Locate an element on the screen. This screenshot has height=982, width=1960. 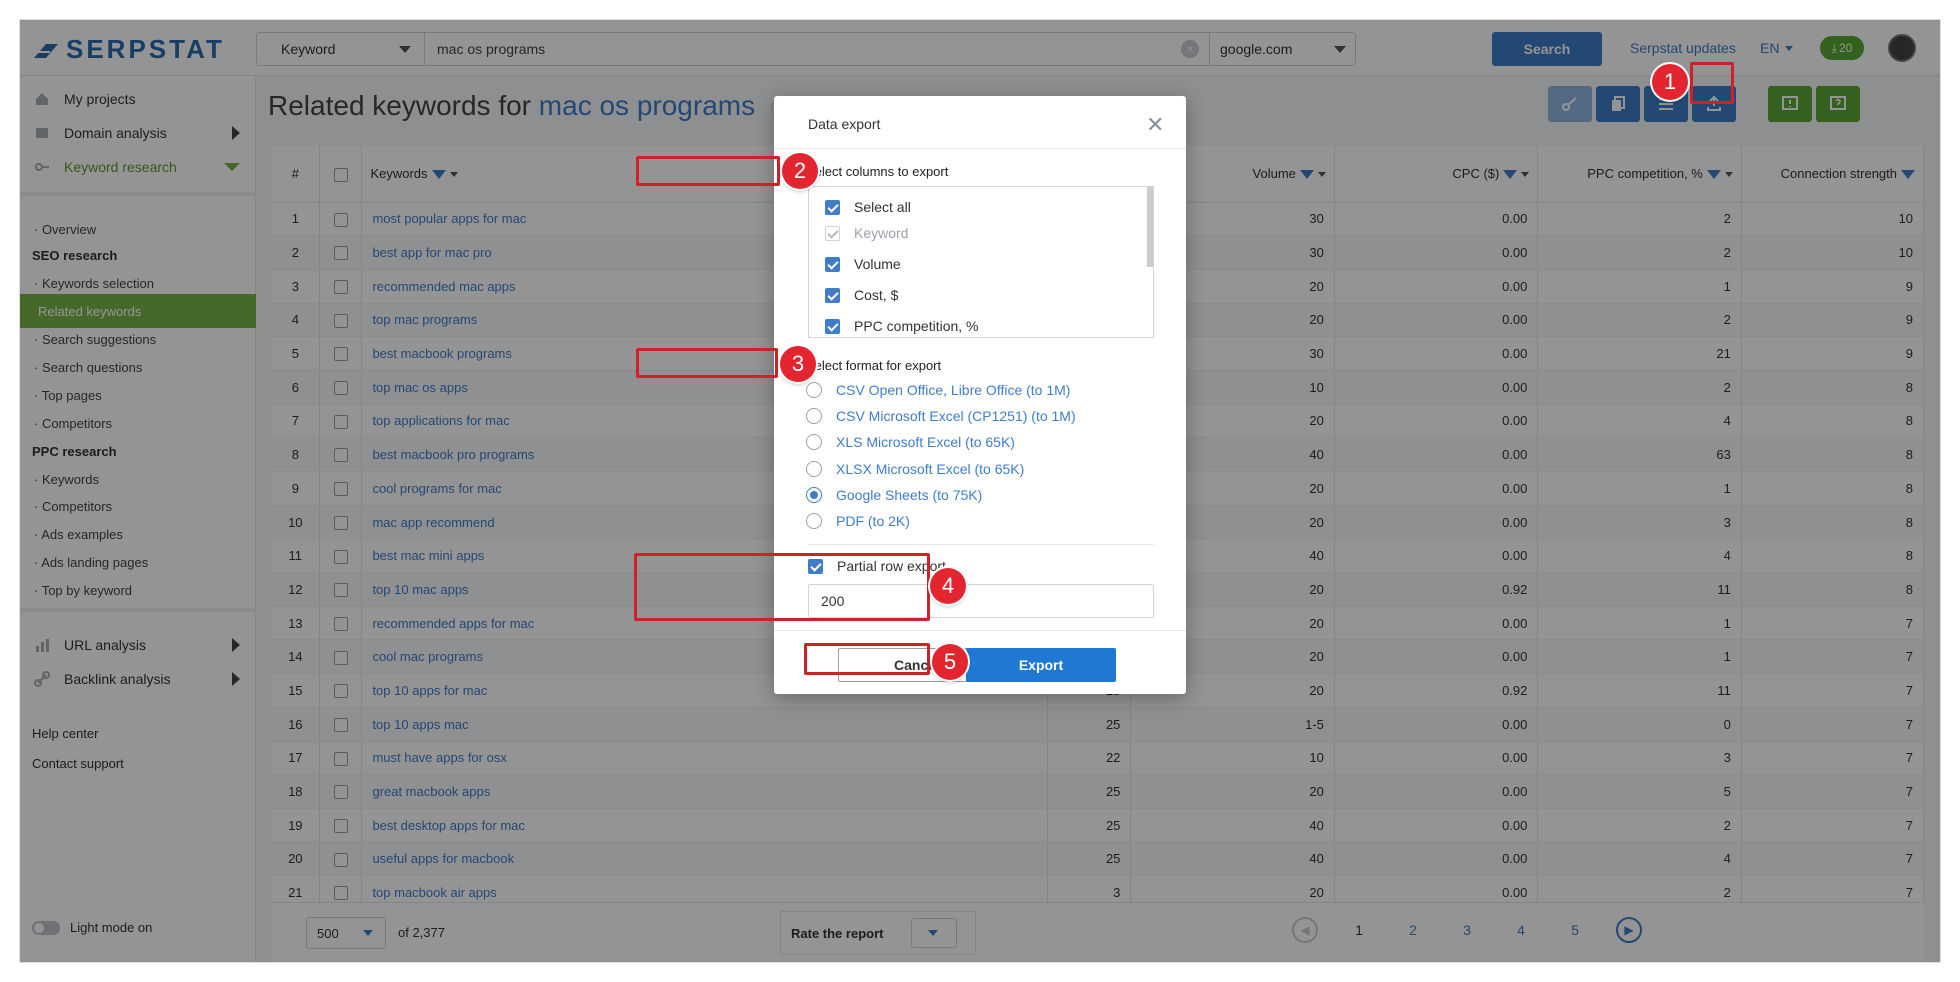
format-option: Google Sheets (to 75K) is located at coordinates (894, 494).